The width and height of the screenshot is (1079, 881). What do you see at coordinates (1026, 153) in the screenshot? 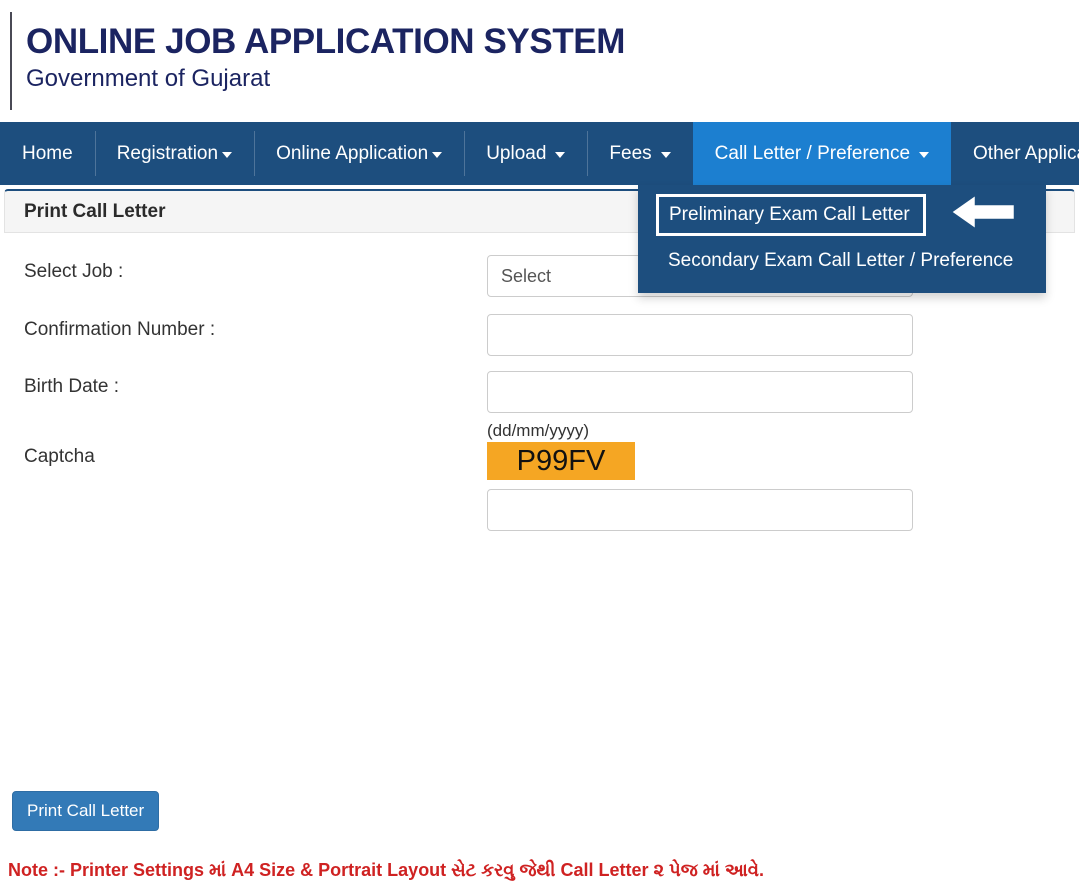
I see `nav-item-label: Other Application` at bounding box center [1026, 153].